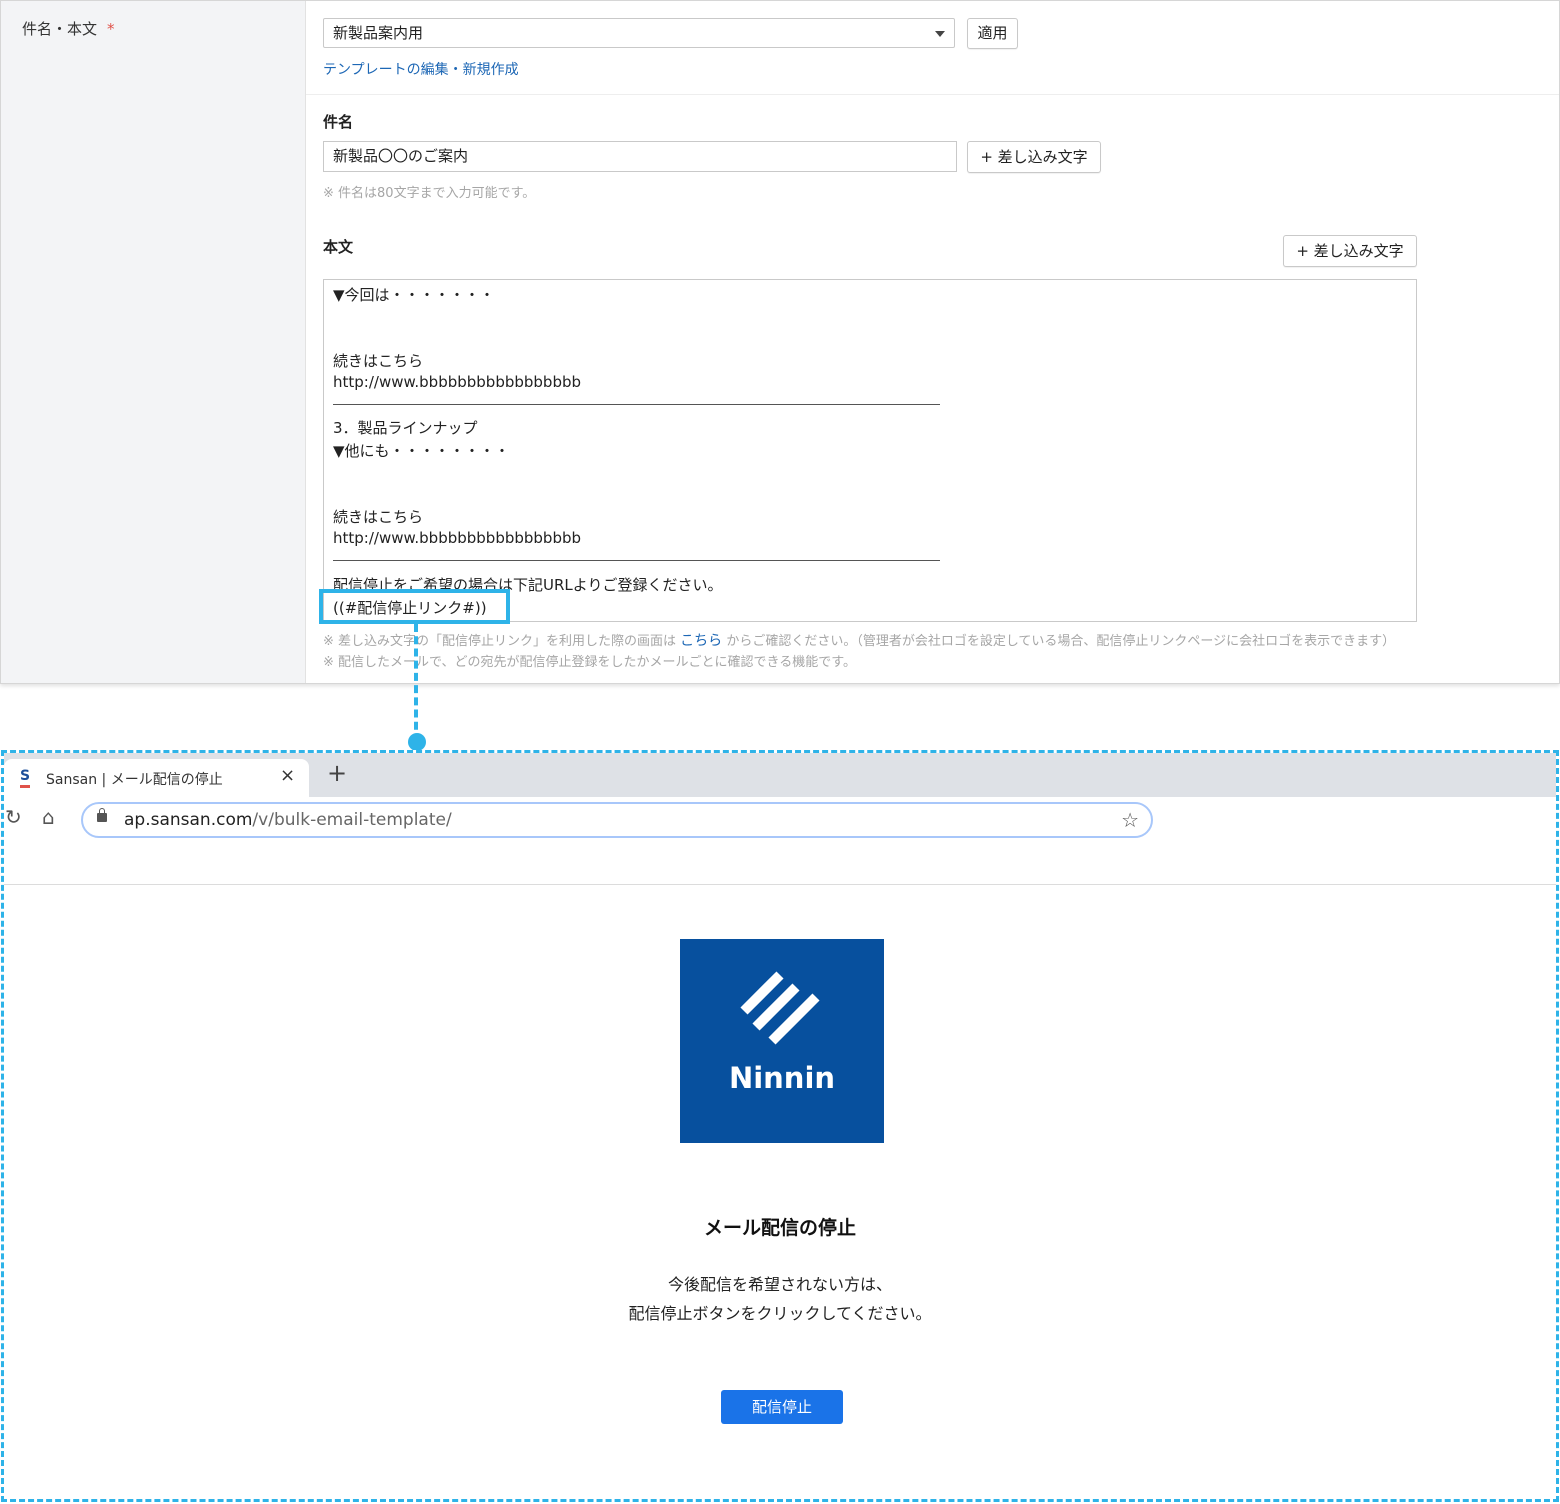 The image size is (1560, 1504). I want to click on unsubscribe-button: 配信停止, so click(782, 1407).